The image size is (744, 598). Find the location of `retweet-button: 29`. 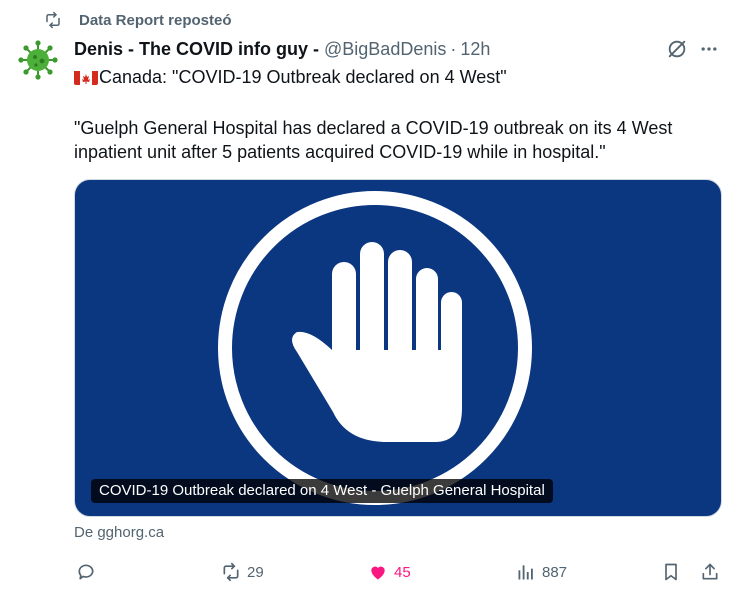

retweet-button: 29 is located at coordinates (242, 572).